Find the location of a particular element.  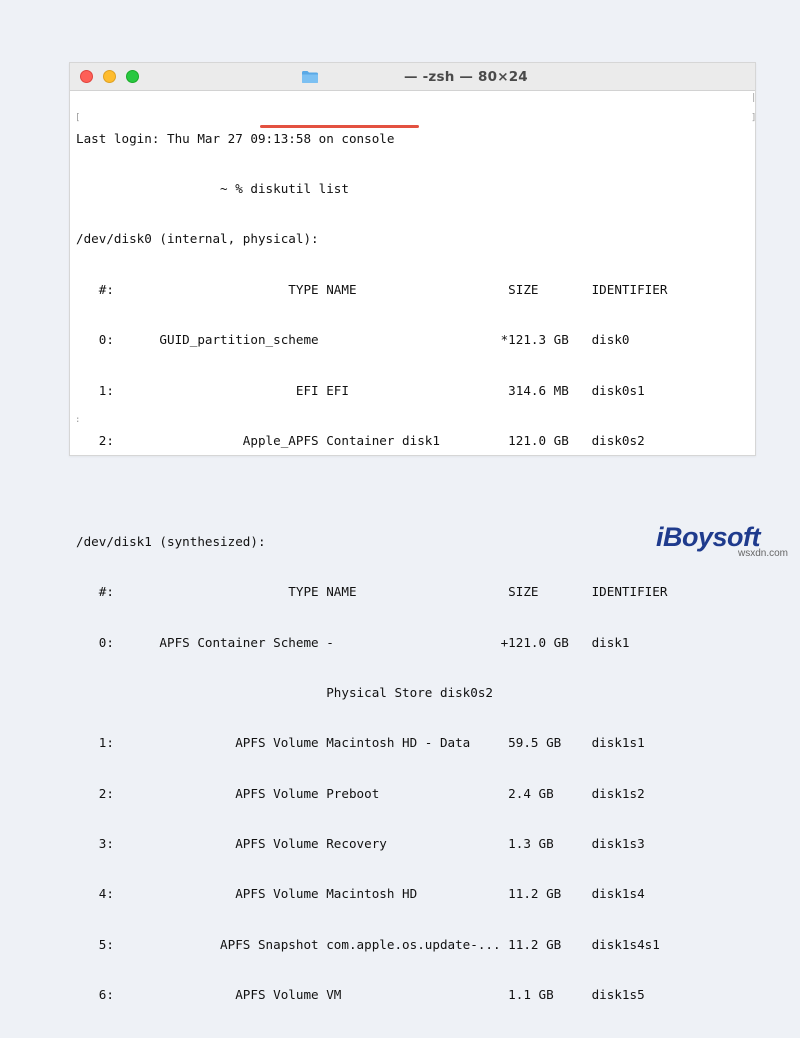

terminal-line: /dev/disk1 (synthesized): is located at coordinates (171, 541).